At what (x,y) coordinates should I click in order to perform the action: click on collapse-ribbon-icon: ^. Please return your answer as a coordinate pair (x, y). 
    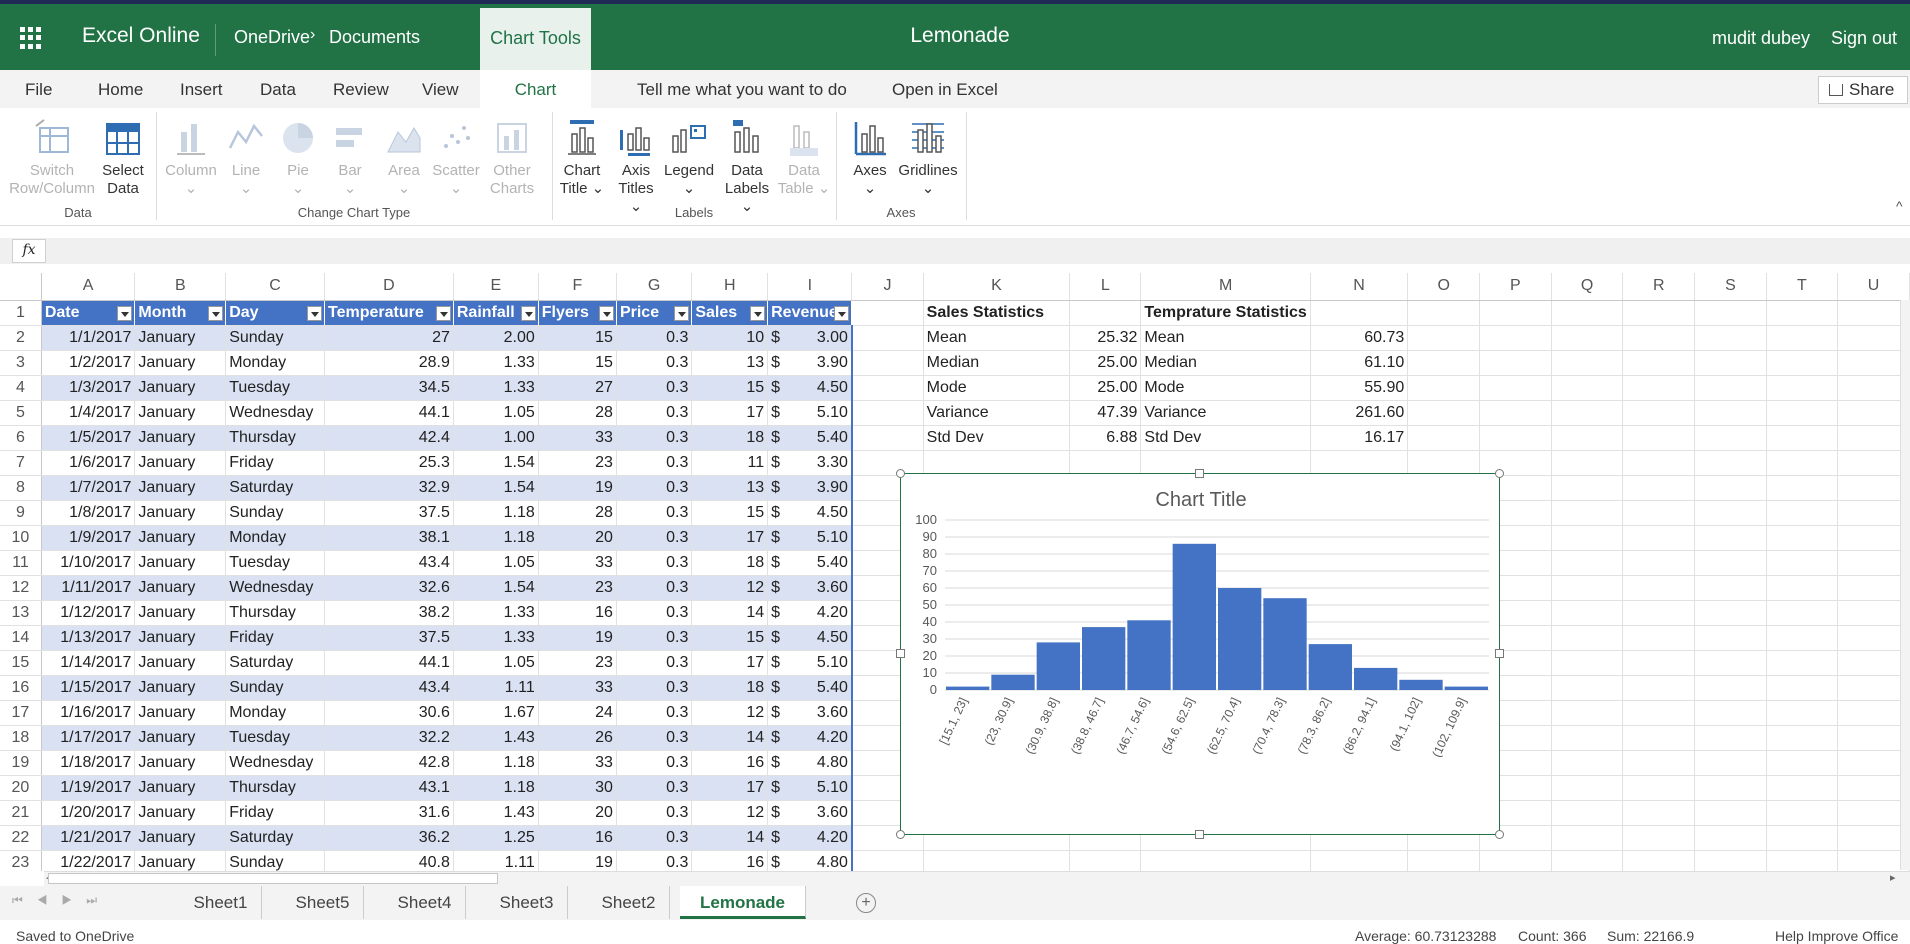
    Looking at the image, I should click on (1899, 206).